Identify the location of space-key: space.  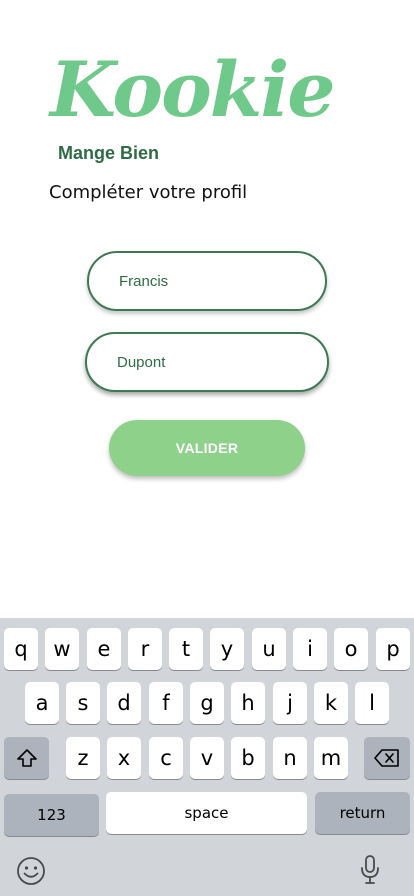
(206, 813).